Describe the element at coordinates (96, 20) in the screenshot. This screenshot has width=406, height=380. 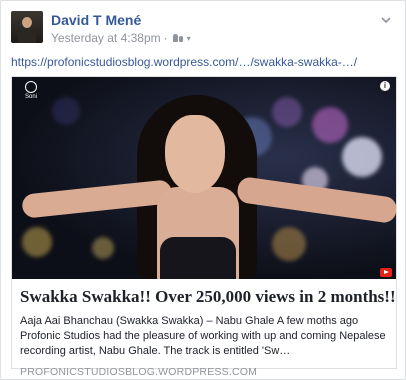
I see `author-name: David T Mené` at that location.